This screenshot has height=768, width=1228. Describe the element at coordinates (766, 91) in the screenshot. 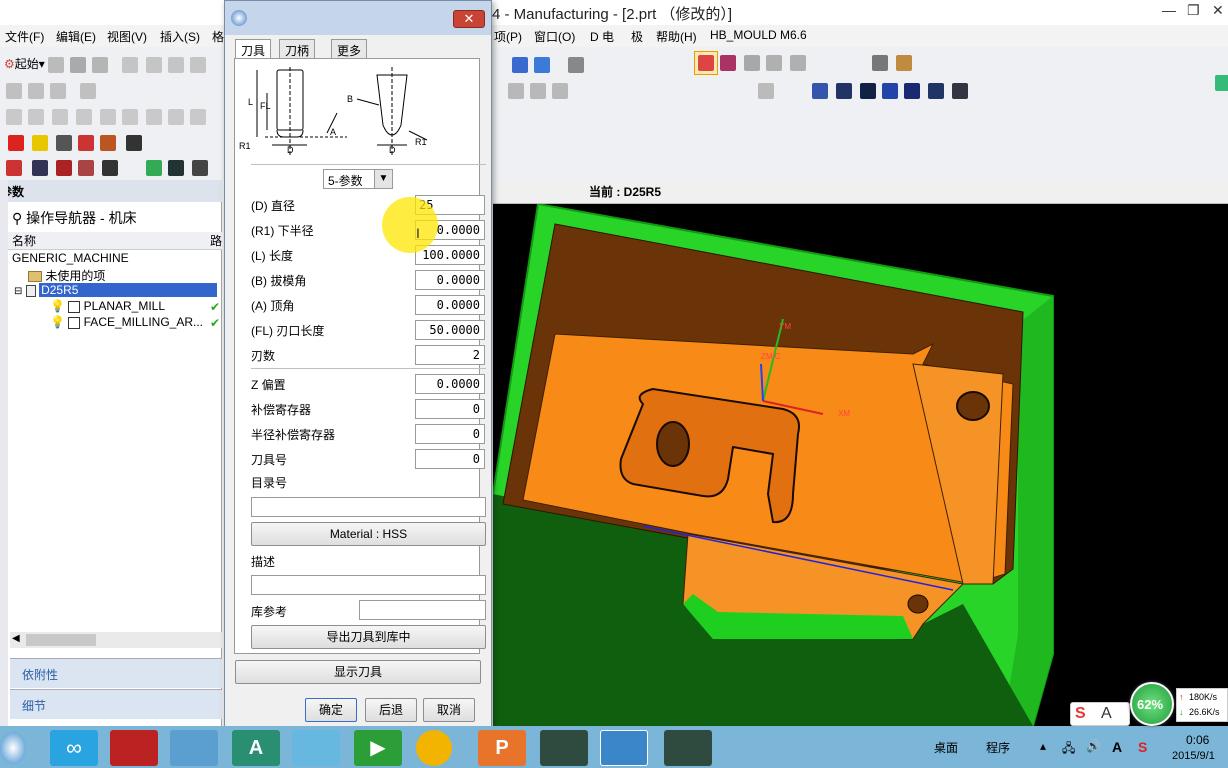

I see `layer-icon` at that location.